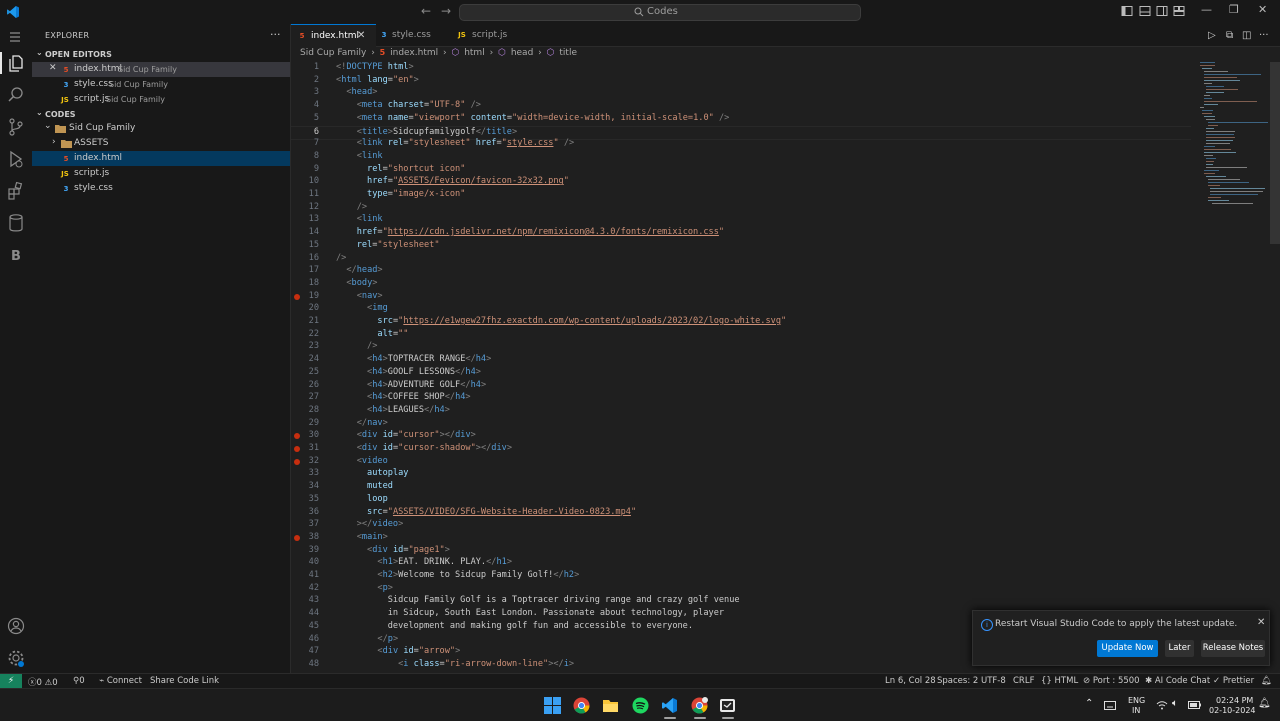 The height and width of the screenshot is (721, 1280). I want to click on code-line: 27 <h4>COFFEE SHOP</h4>, so click(741, 398).